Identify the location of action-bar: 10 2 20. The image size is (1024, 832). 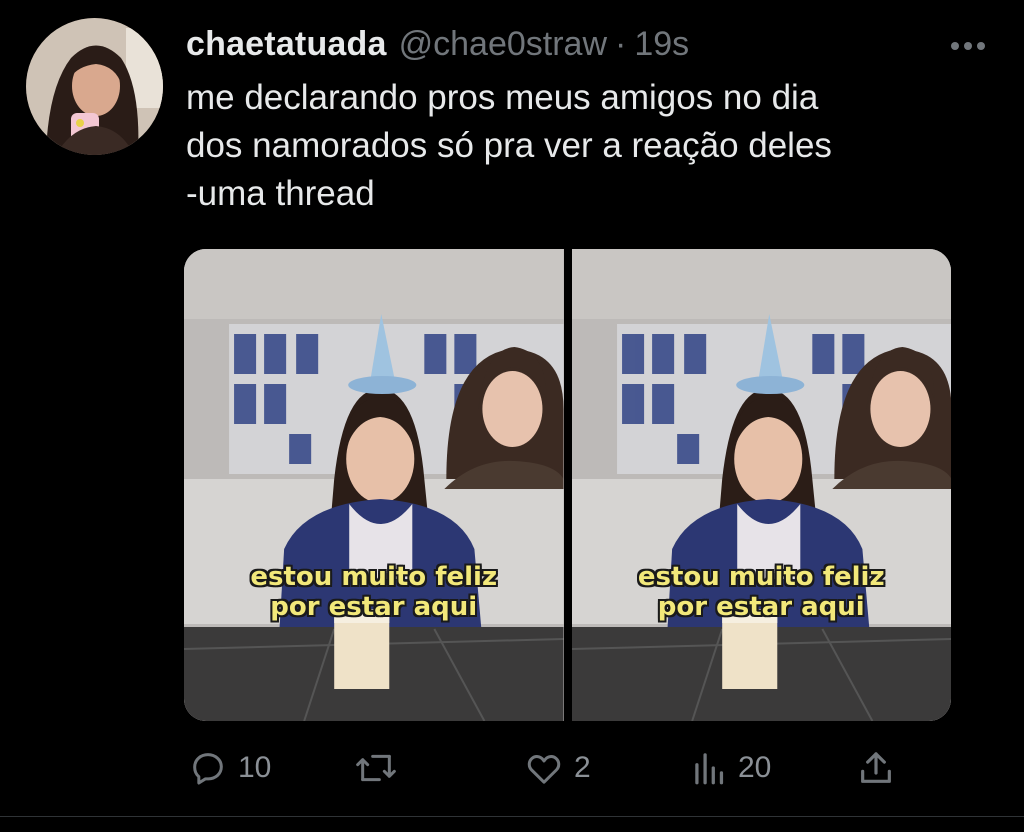
(544, 768).